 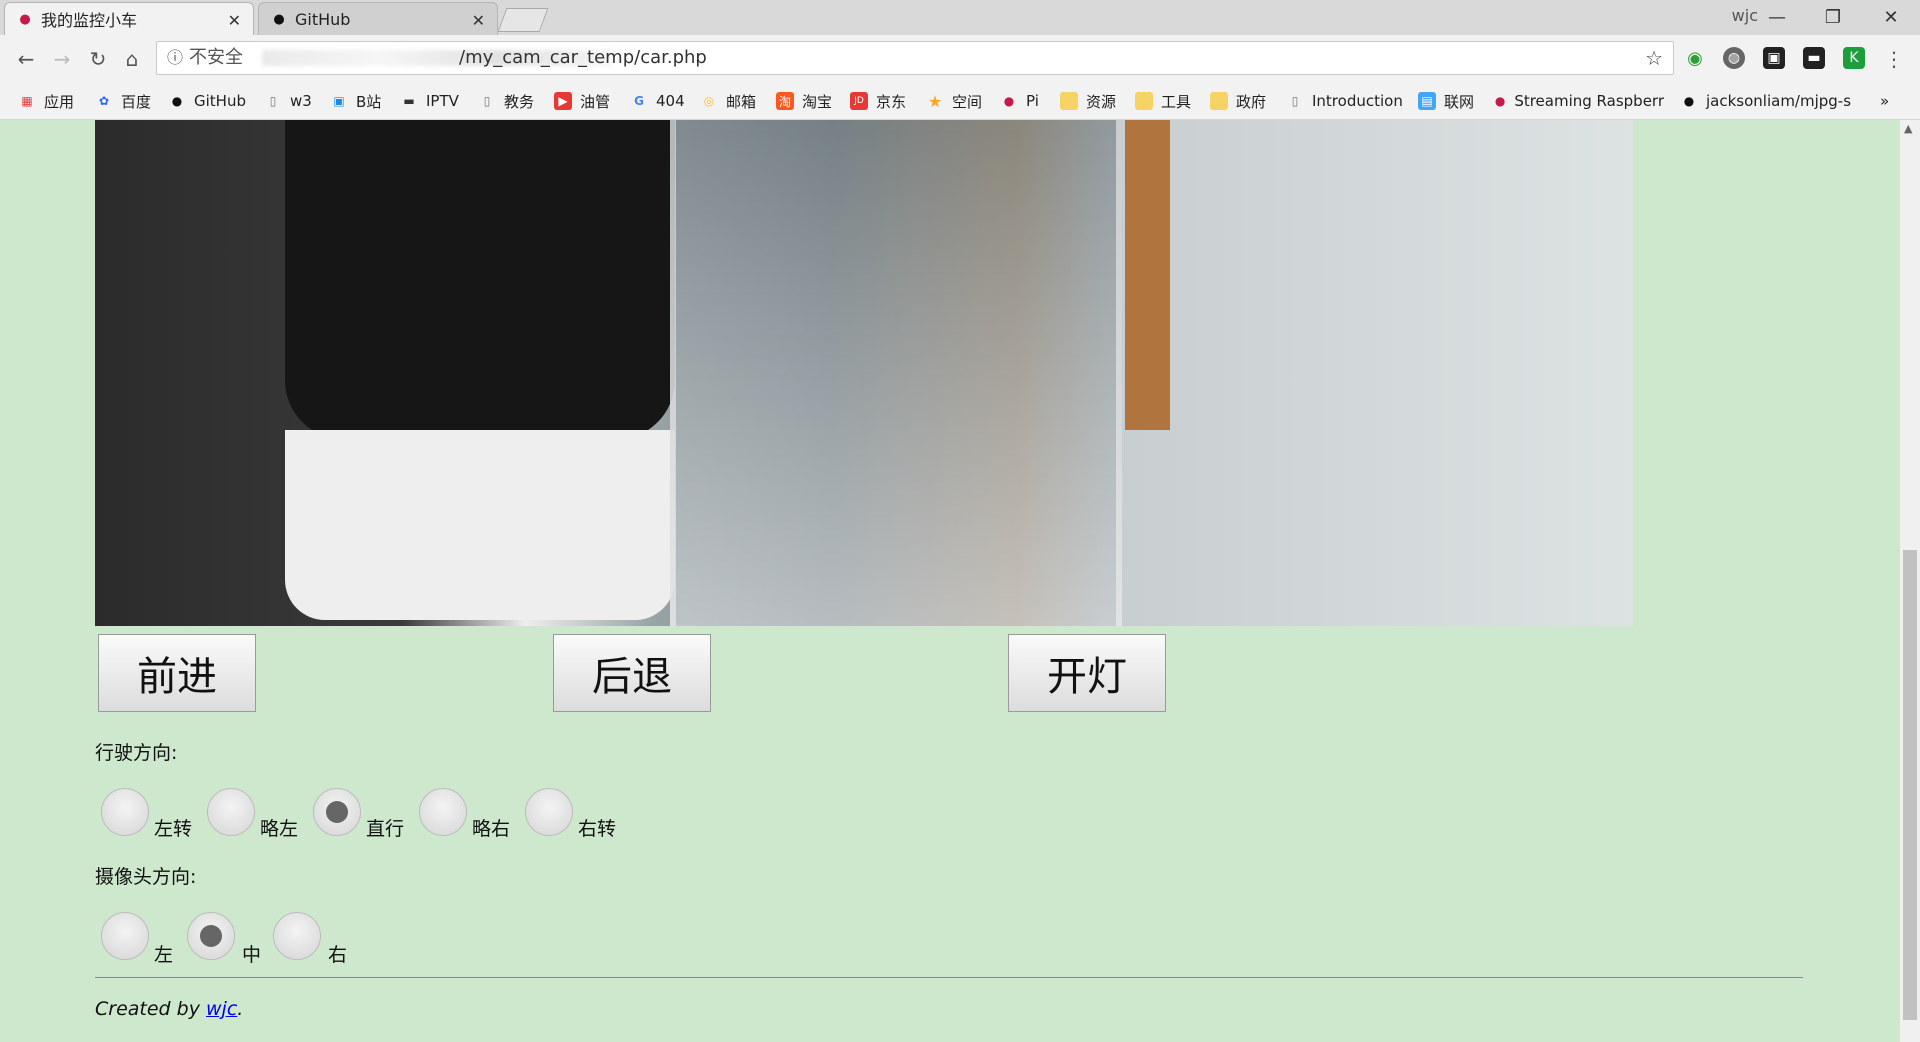 What do you see at coordinates (1777, 17) in the screenshot?
I see `minimize-icon: —` at bounding box center [1777, 17].